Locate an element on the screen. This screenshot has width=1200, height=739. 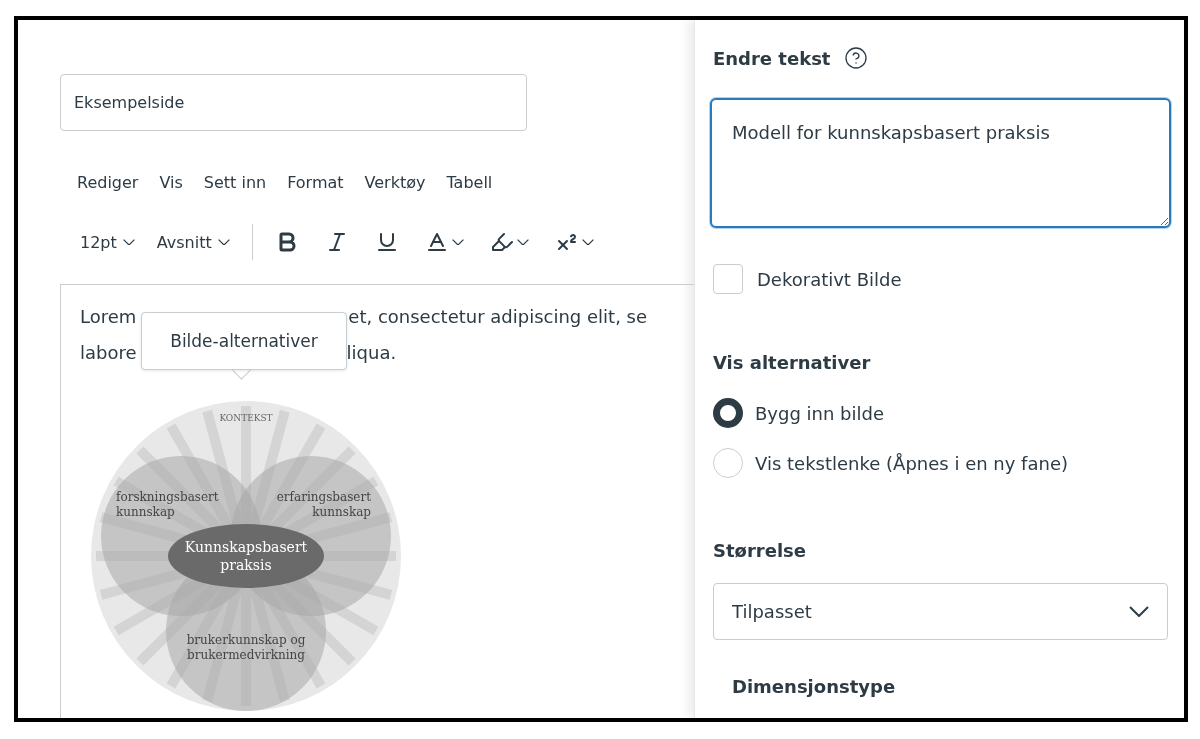
help-icon is located at coordinates (856, 58).